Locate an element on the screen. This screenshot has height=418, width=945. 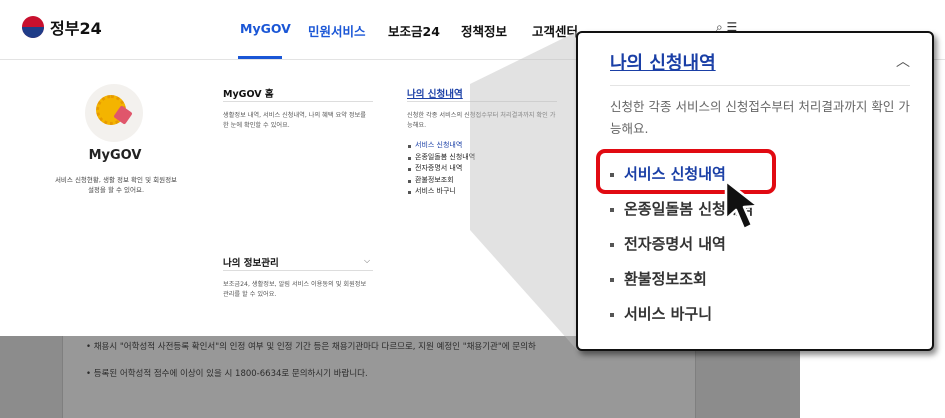
zoom-description: 신청한 각종 서비스의 신청접수부터 처리결과까지 확인 가능해요. is located at coordinates (760, 117).